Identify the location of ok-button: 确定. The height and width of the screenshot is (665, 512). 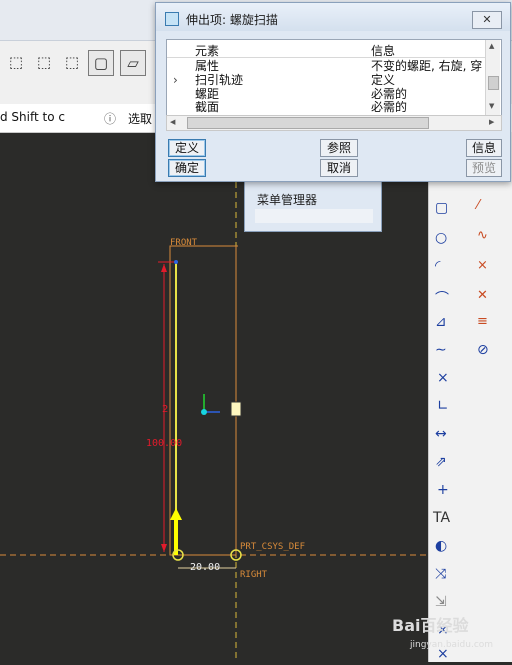
(187, 168).